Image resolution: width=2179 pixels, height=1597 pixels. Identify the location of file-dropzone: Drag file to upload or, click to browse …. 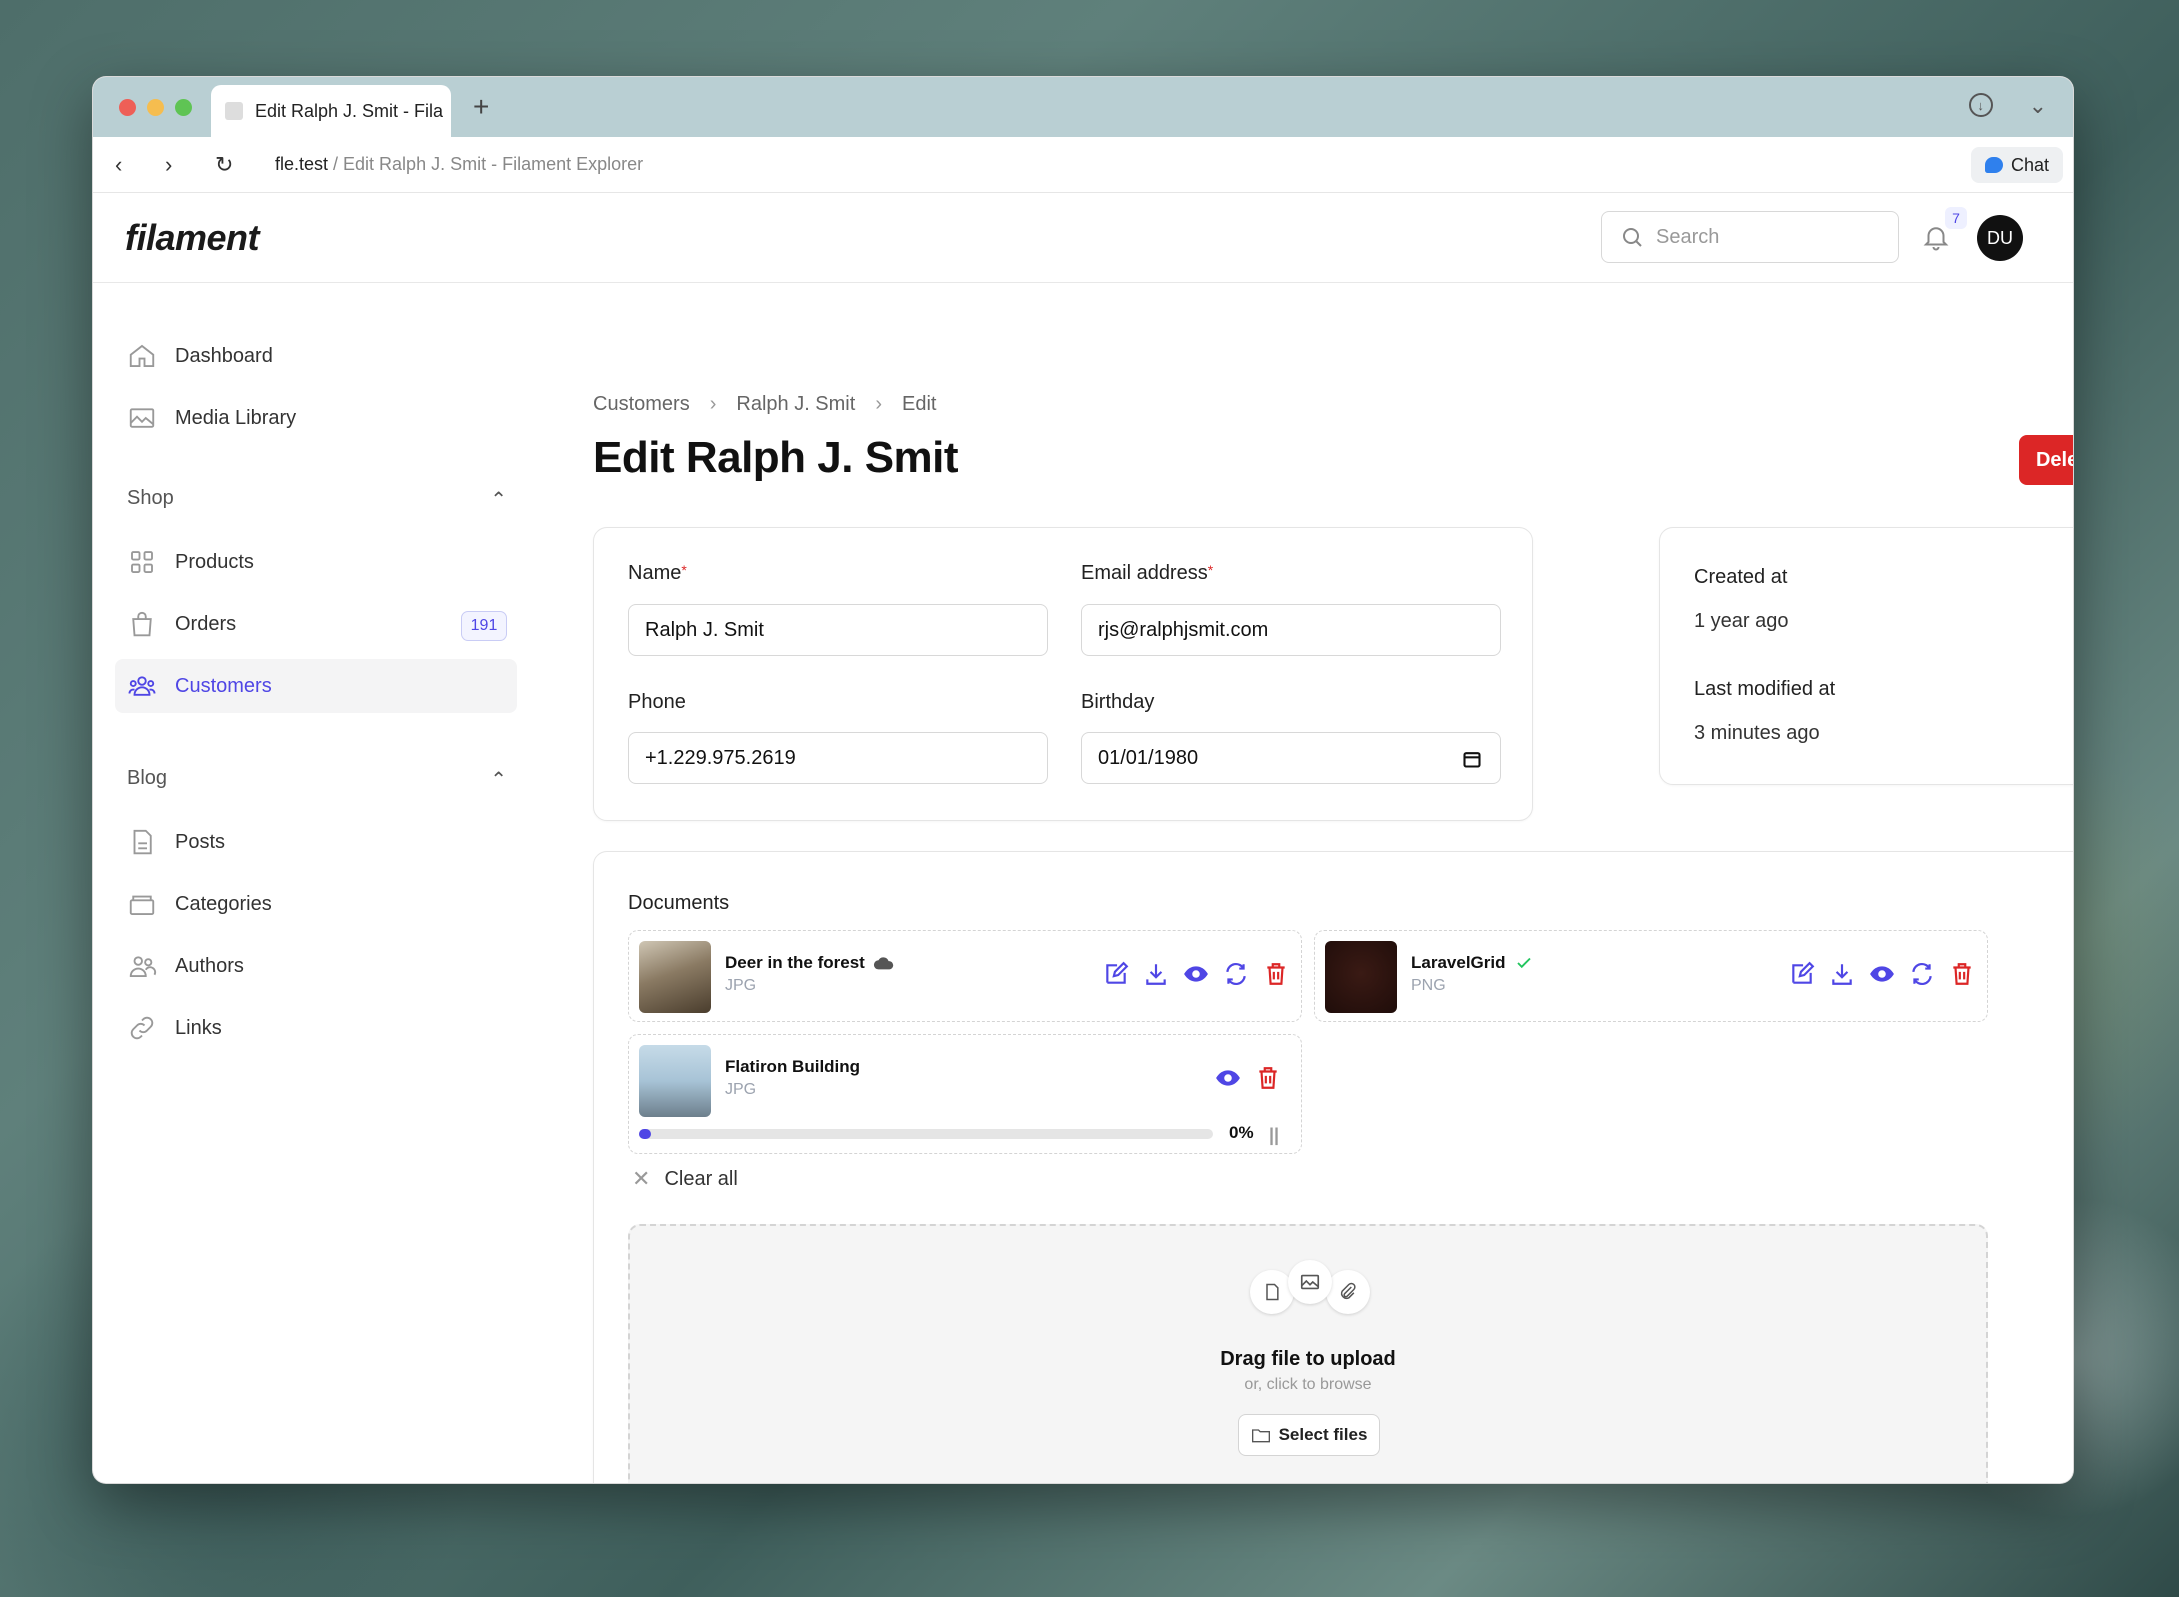
(1308, 1353).